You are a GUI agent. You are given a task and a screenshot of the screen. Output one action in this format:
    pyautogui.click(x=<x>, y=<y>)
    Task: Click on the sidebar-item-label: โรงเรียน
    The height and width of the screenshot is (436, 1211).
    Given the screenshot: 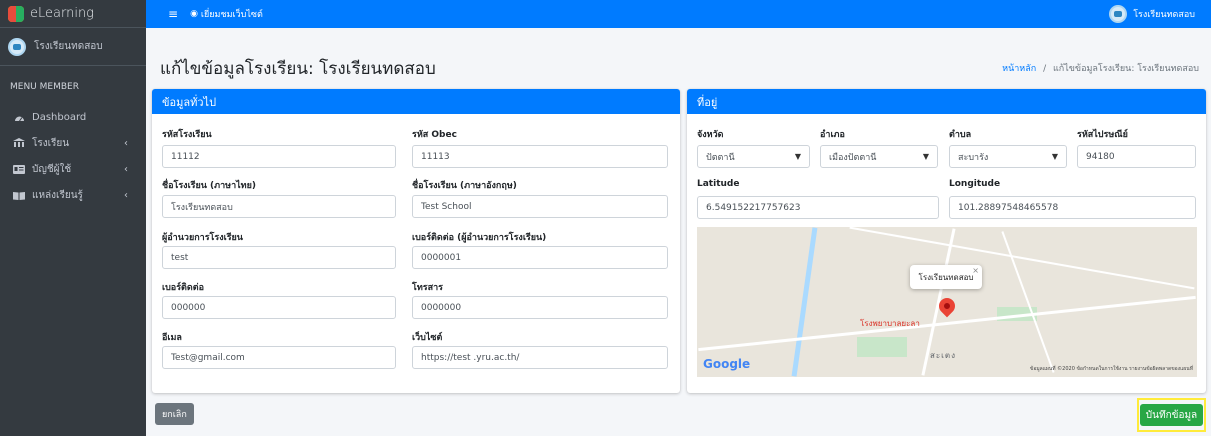 What is the action you would take?
    pyautogui.click(x=51, y=143)
    